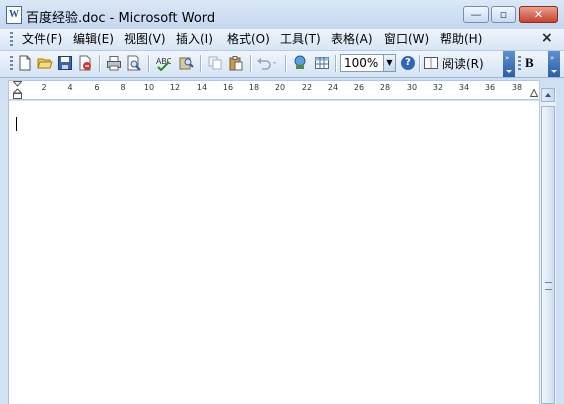 This screenshot has width=564, height=404. What do you see at coordinates (85, 63) in the screenshot?
I see `permission-icon` at bounding box center [85, 63].